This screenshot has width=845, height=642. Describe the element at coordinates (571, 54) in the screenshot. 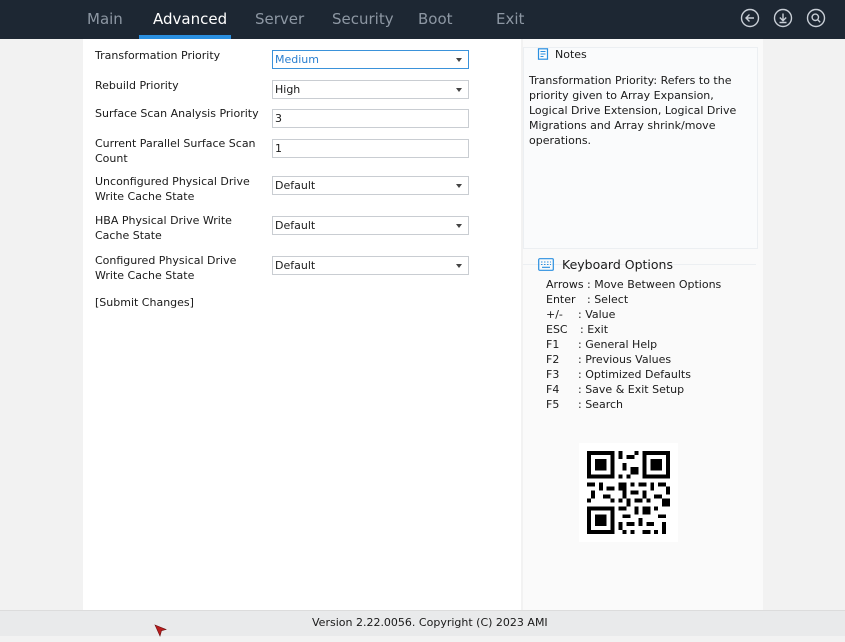

I see `notes-title: Notes` at that location.